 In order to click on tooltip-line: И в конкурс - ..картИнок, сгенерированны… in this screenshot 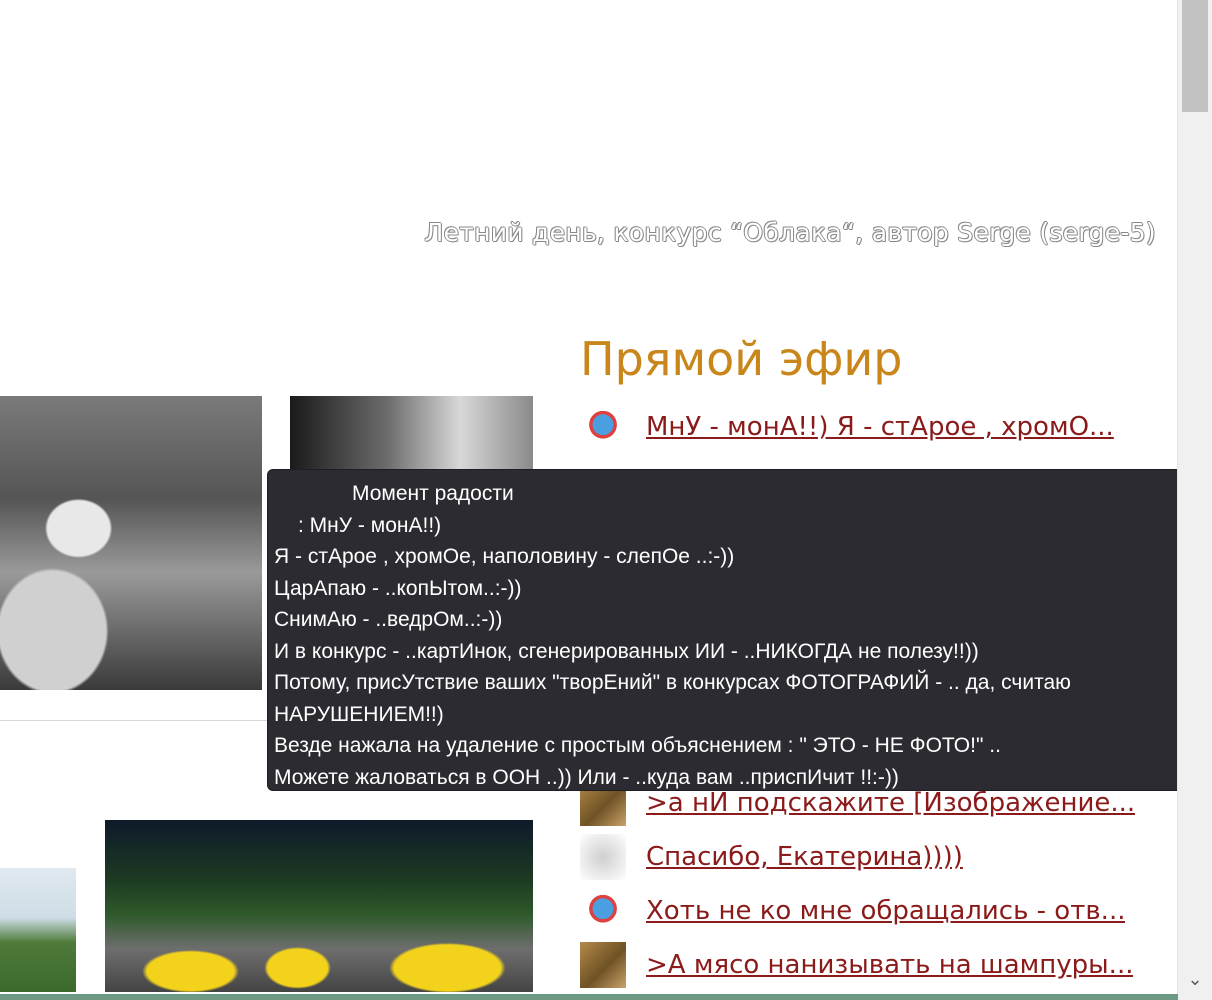, I will do `click(626, 651)`.